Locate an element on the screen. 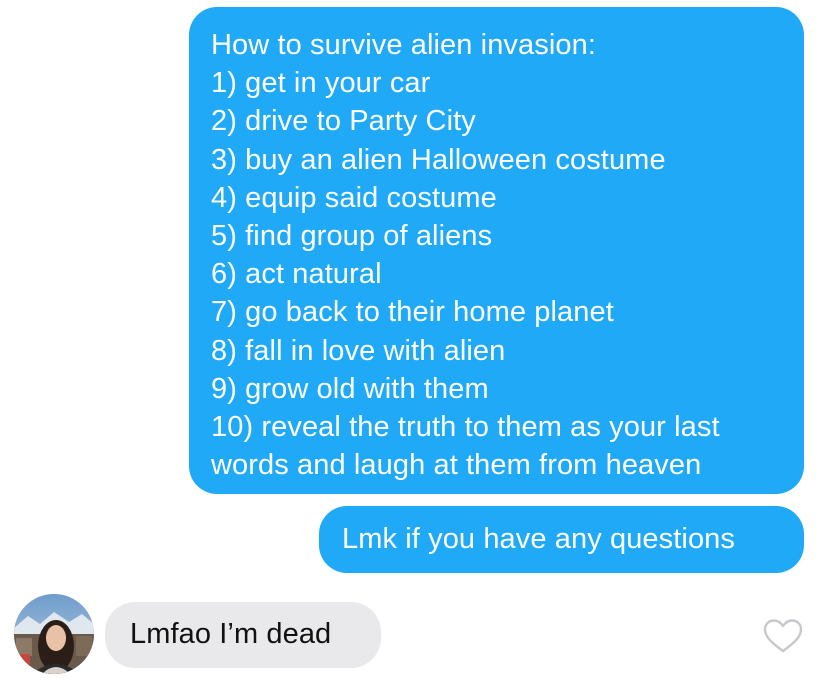 The image size is (827, 691). message-line: 1) get in your car is located at coordinates (321, 83).